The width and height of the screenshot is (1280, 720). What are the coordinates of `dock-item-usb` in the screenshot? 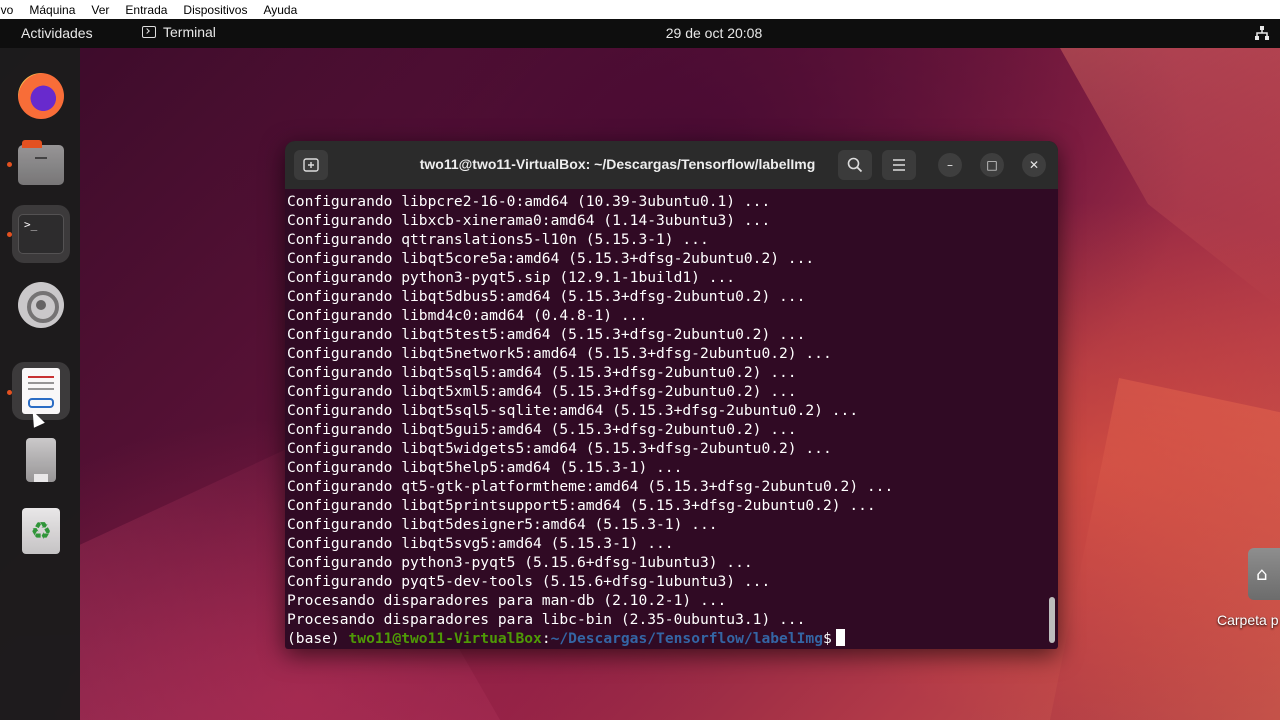 It's located at (41, 460).